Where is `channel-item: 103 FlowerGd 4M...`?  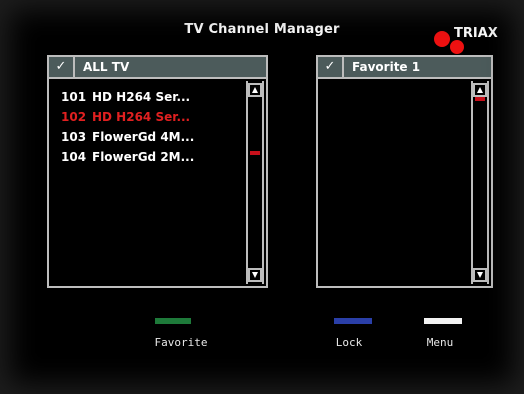 channel-item: 103 FlowerGd 4M... is located at coordinates (156, 137).